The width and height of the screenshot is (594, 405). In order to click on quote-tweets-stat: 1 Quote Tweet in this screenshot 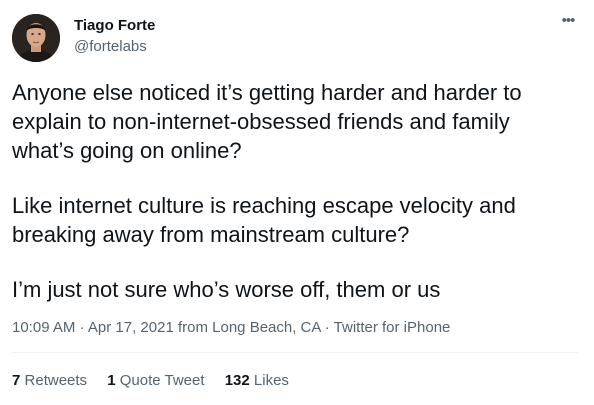, I will do `click(155, 381)`.